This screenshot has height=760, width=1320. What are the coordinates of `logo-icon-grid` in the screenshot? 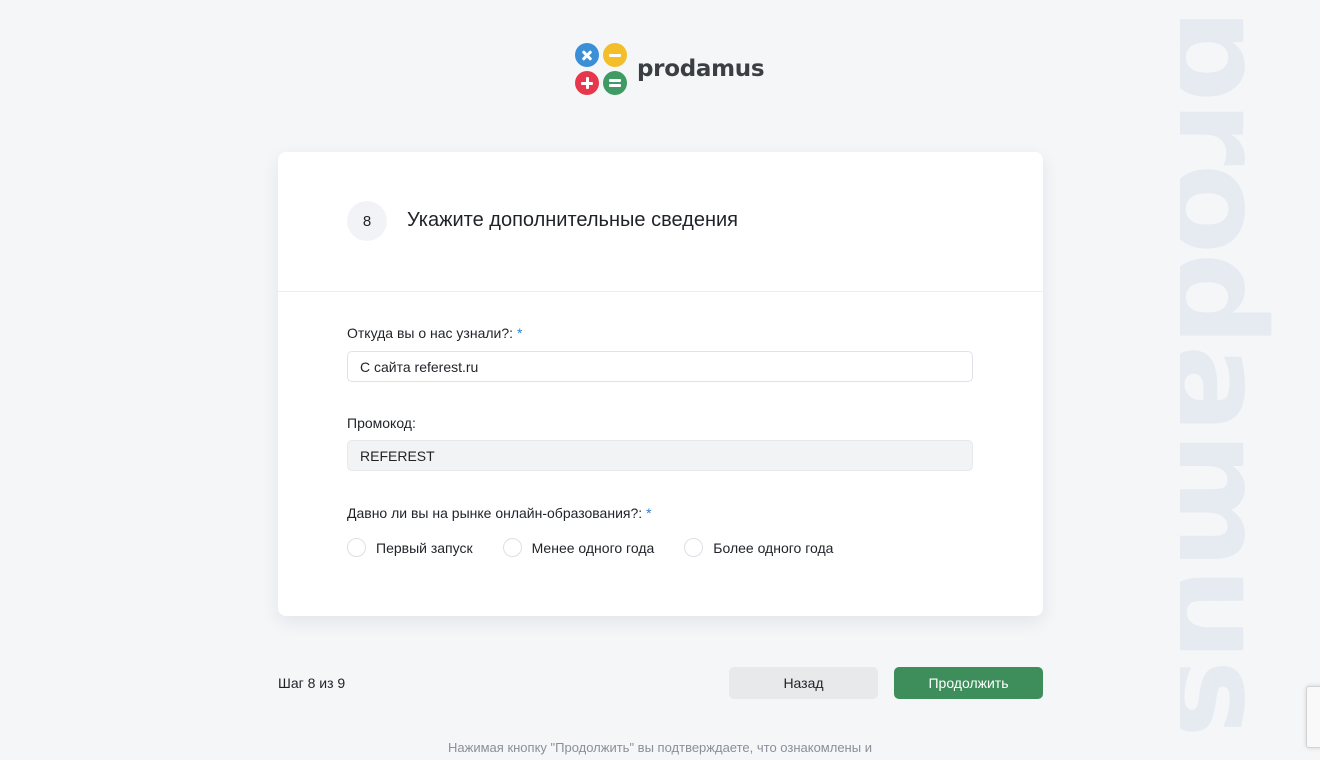 It's located at (601, 69).